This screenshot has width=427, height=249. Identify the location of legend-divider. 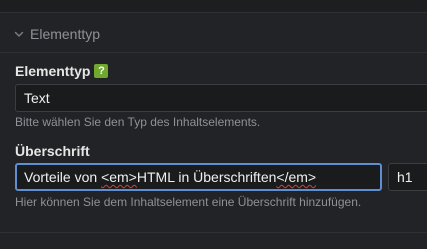
(213, 52).